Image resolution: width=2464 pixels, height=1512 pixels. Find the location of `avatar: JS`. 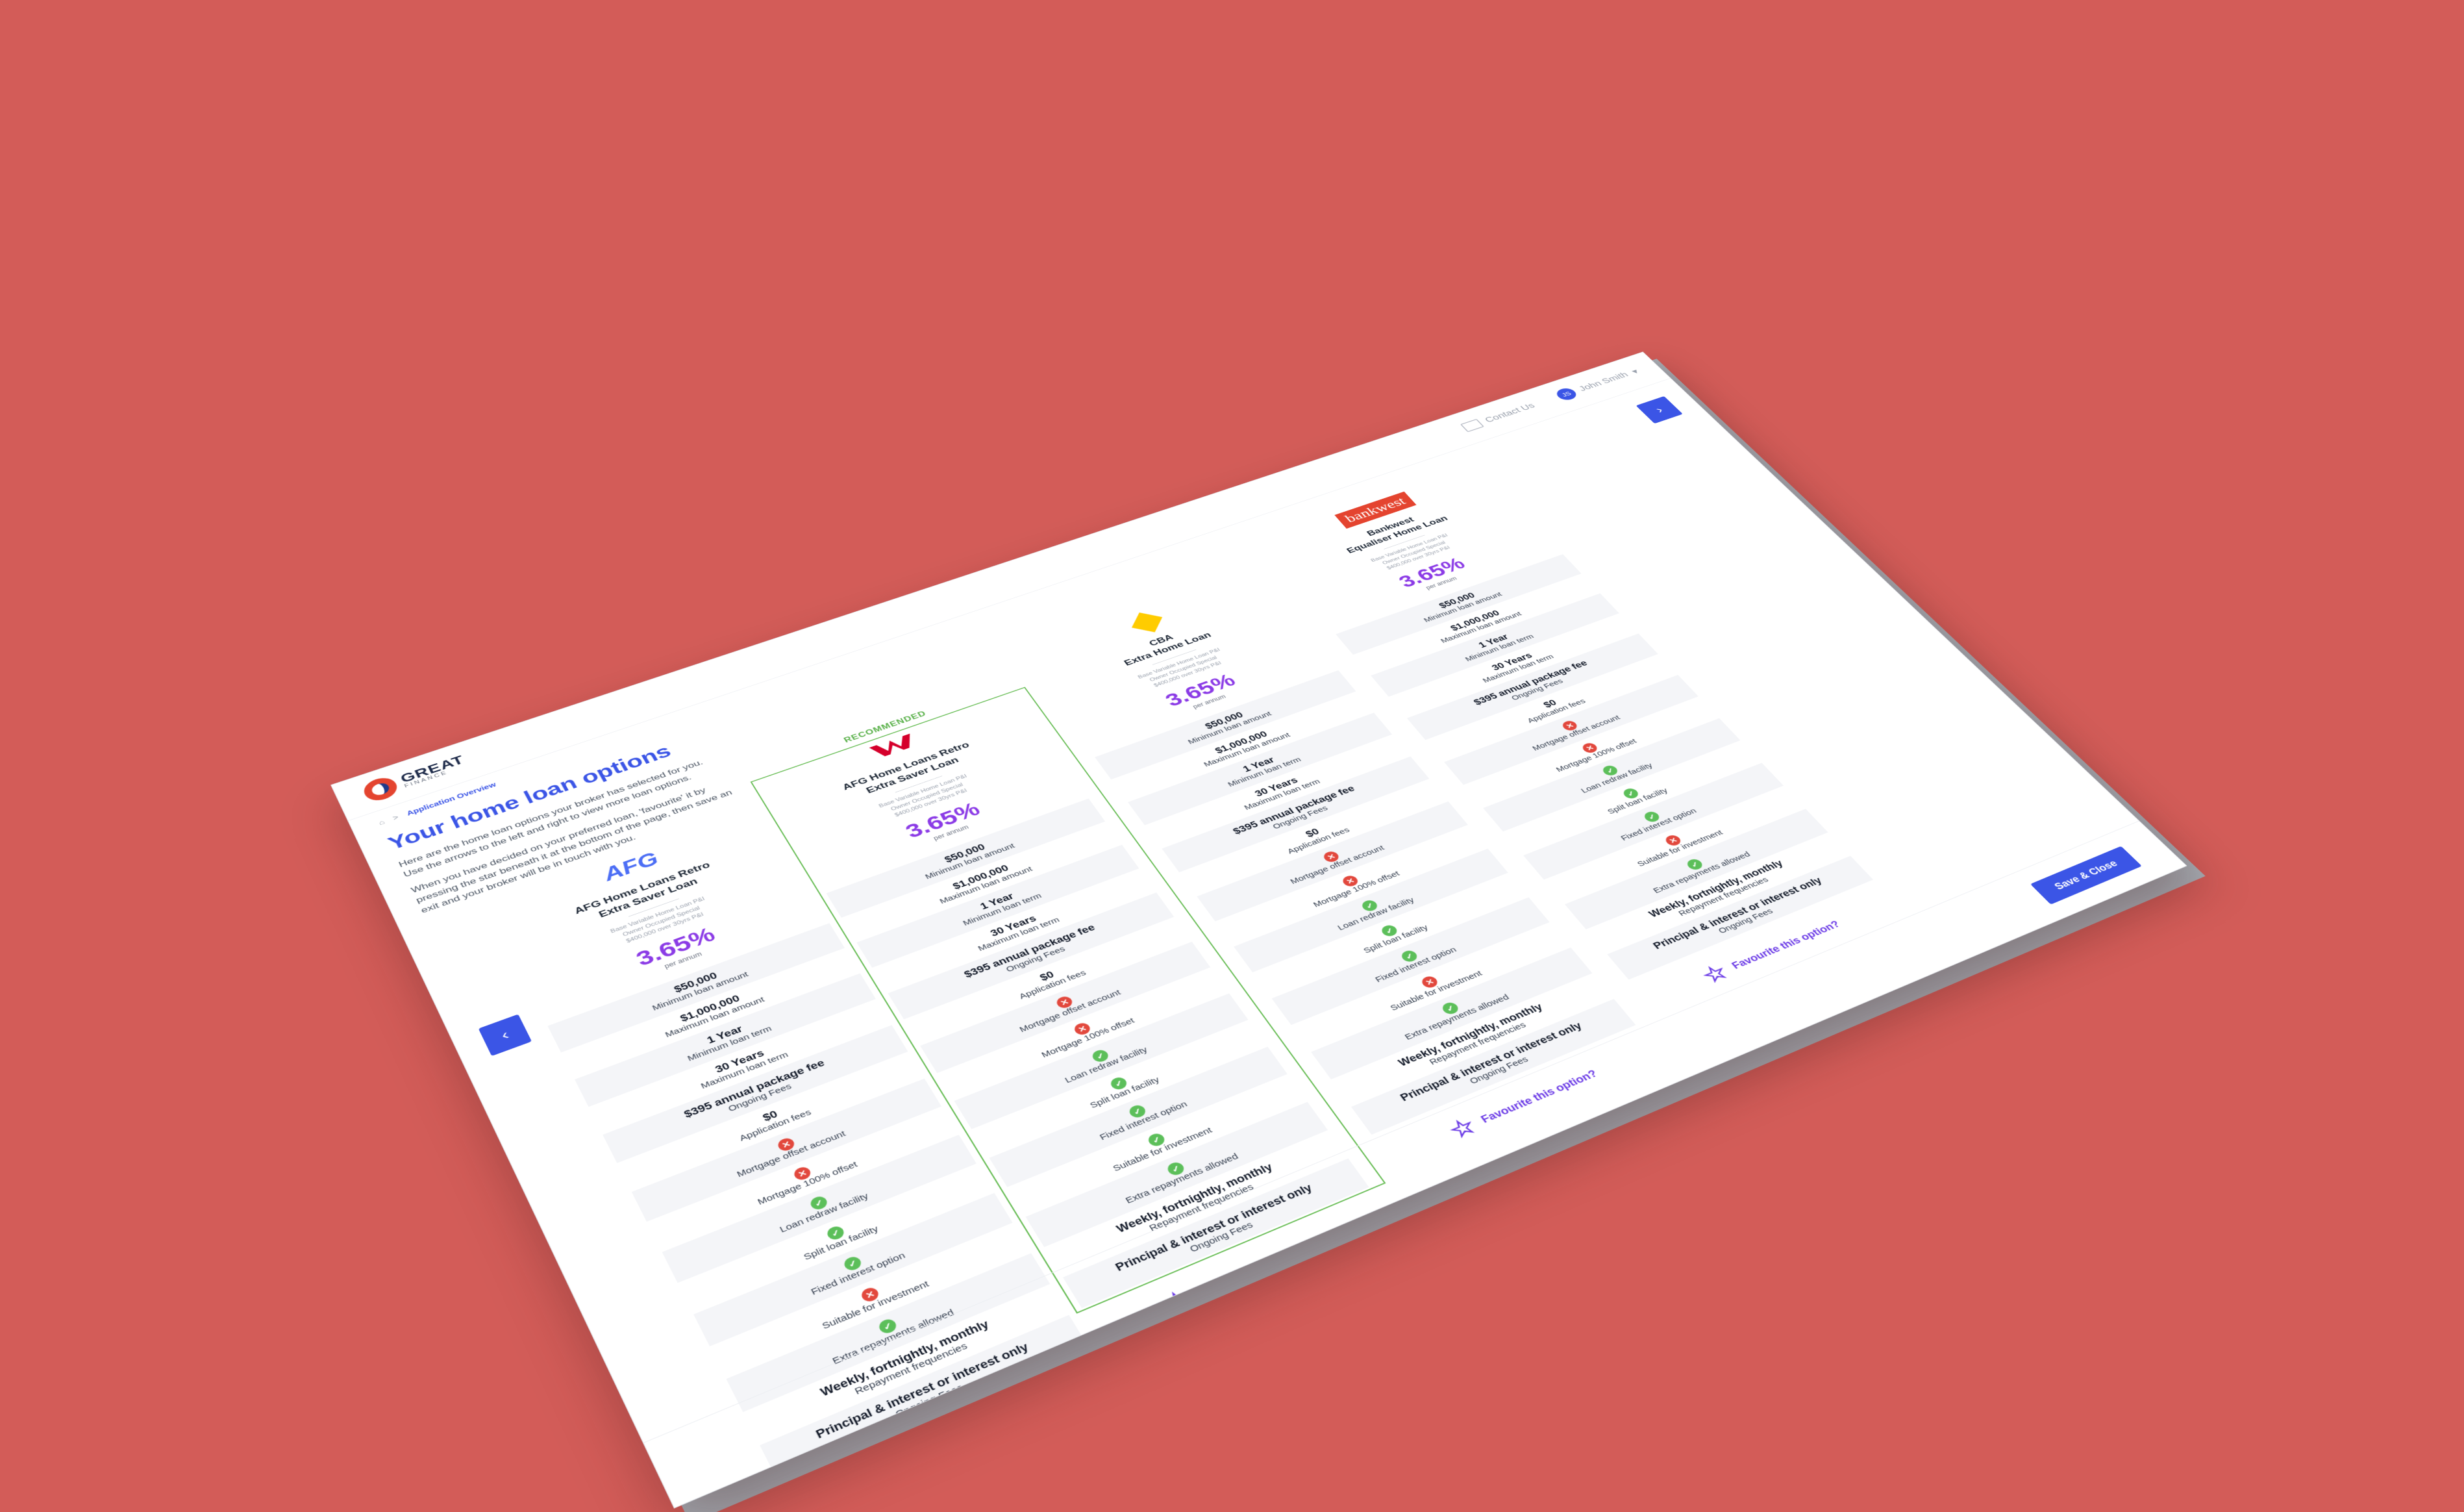

avatar: JS is located at coordinates (1566, 394).